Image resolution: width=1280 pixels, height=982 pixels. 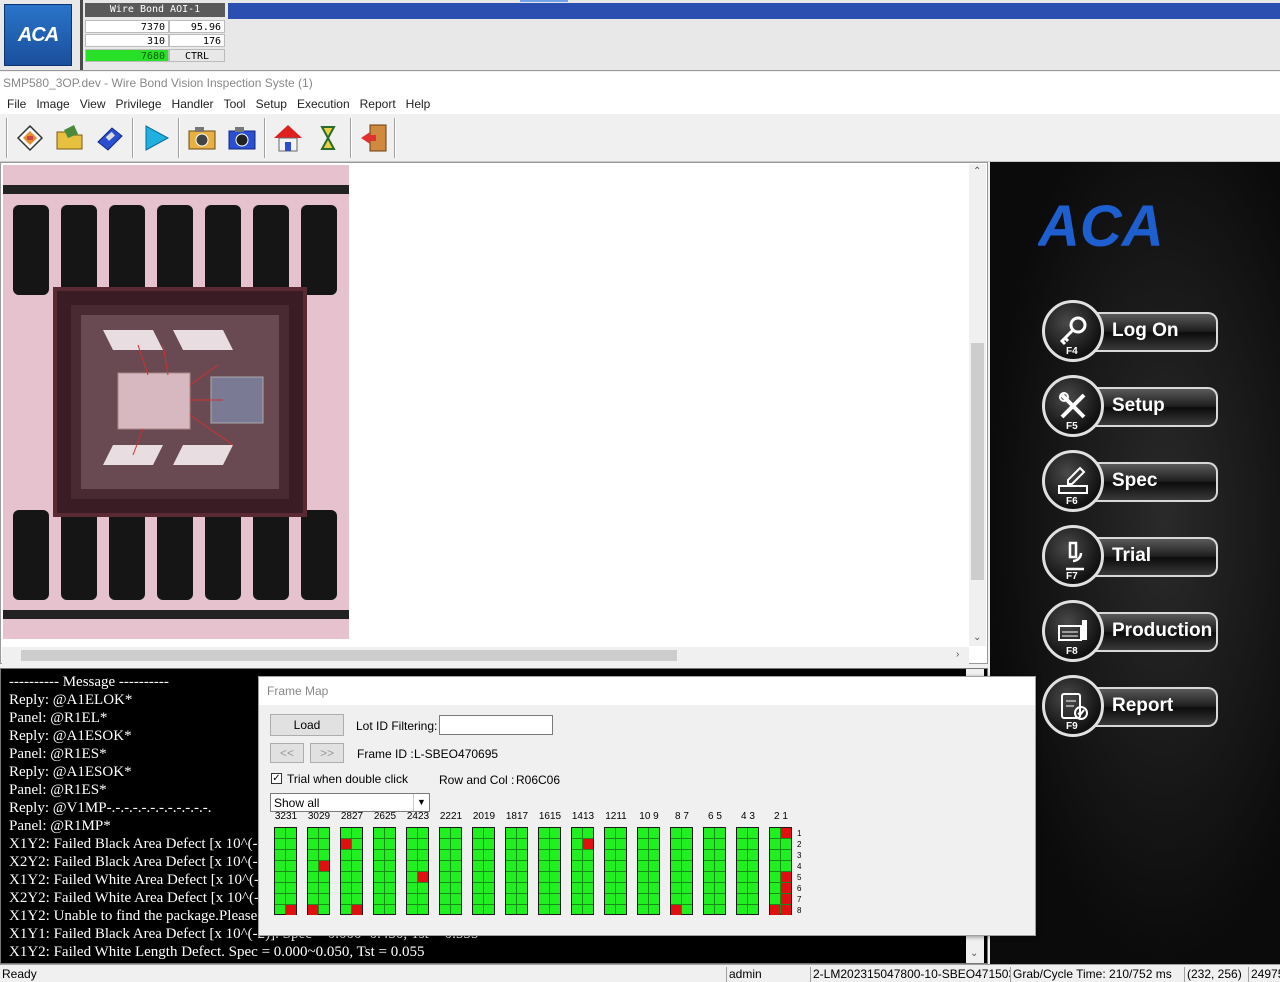 What do you see at coordinates (378, 104) in the screenshot?
I see `menu-report: Report` at bounding box center [378, 104].